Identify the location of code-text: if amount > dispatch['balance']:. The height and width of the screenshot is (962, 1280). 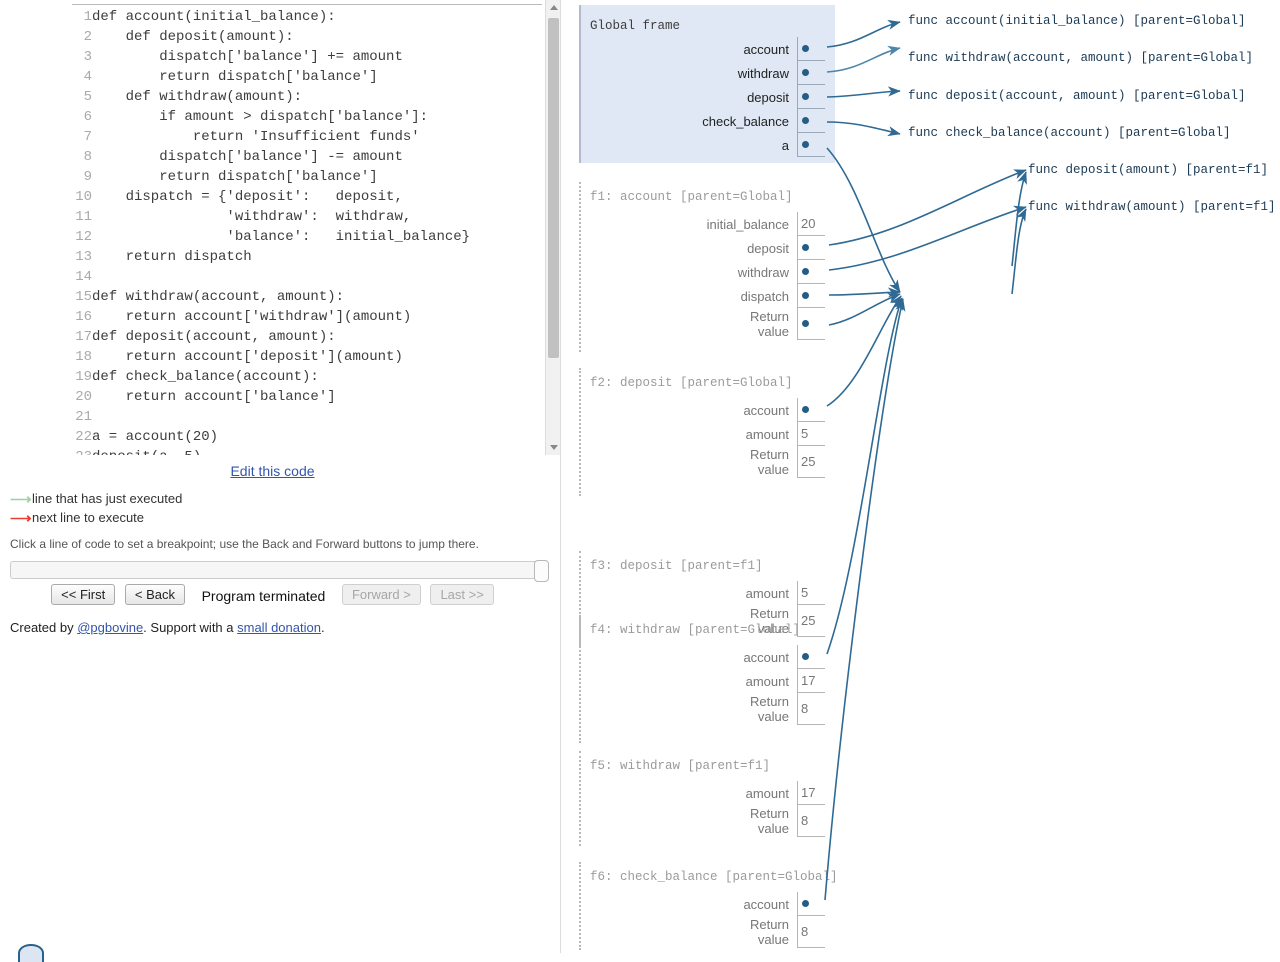
(281, 117).